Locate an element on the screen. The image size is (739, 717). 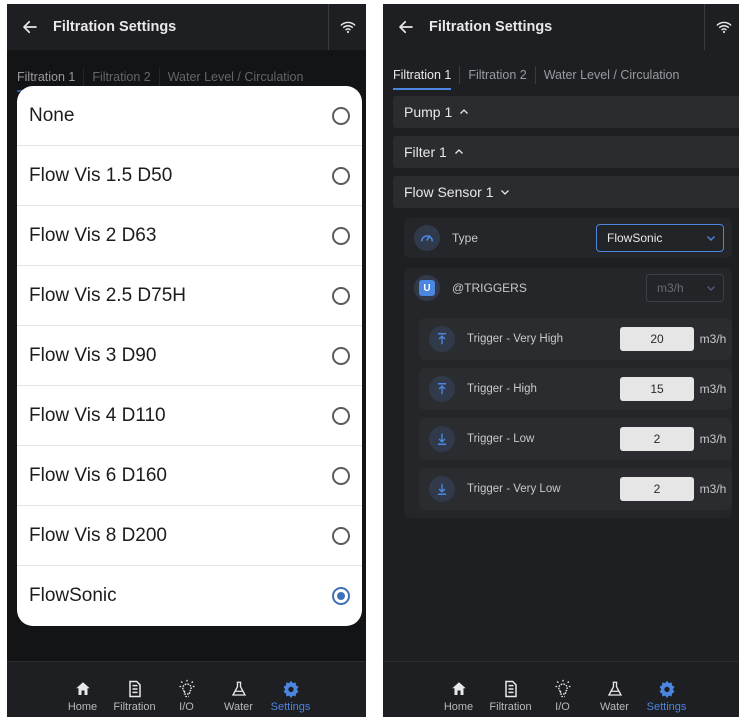
option-flow-vis-1-5-d50: Flow Vis 1.5 D50 is located at coordinates (189, 176).